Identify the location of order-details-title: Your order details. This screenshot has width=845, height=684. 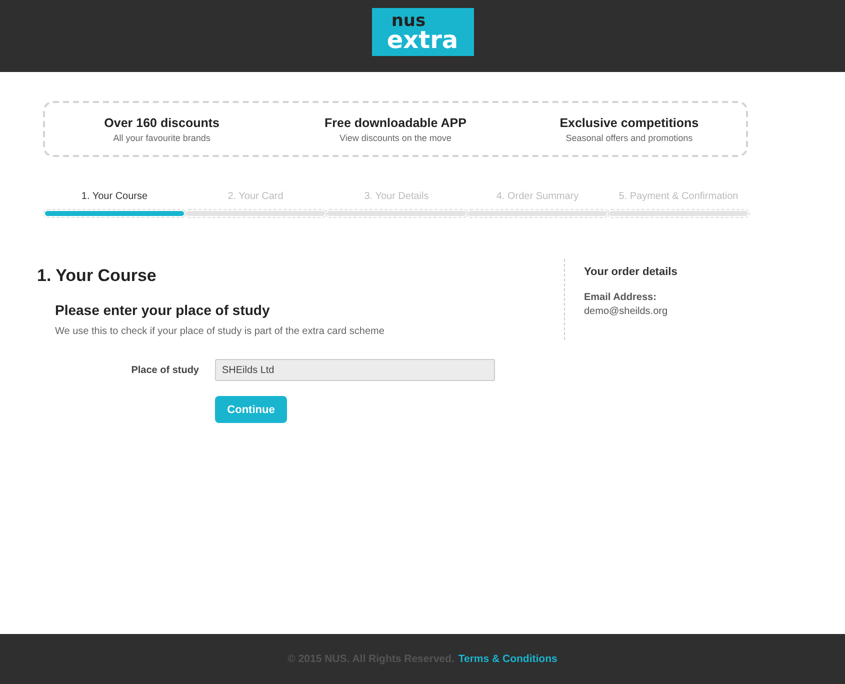
(631, 272).